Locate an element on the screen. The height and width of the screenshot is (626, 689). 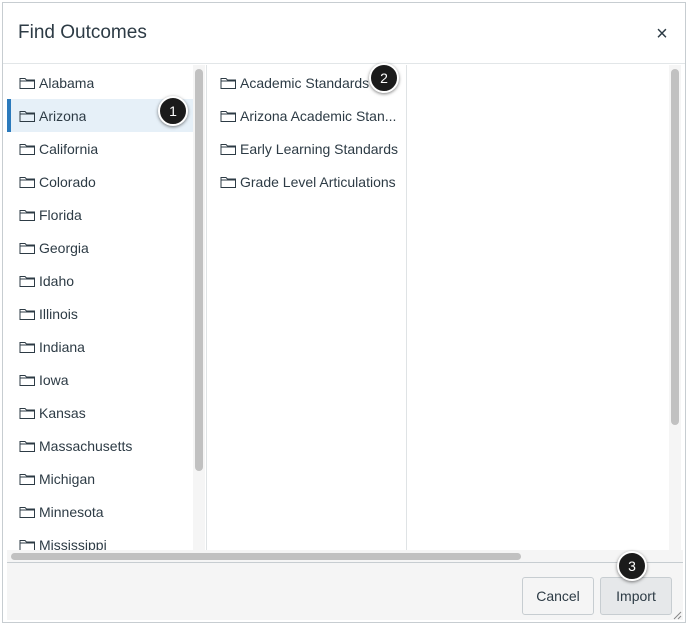
horizontal-scroll-track is located at coordinates (345, 556).